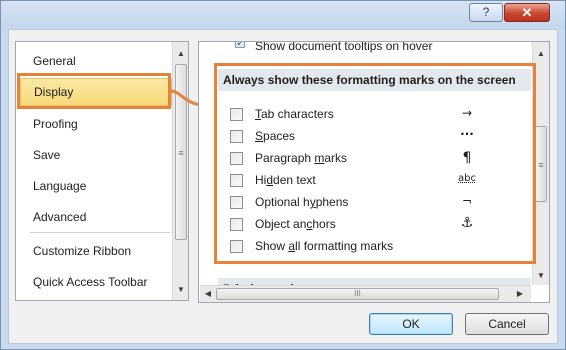 This screenshot has width=566, height=350. What do you see at coordinates (180, 171) in the screenshot?
I see `nav-vertical-scrollbar: ▲ ≡ ▼` at bounding box center [180, 171].